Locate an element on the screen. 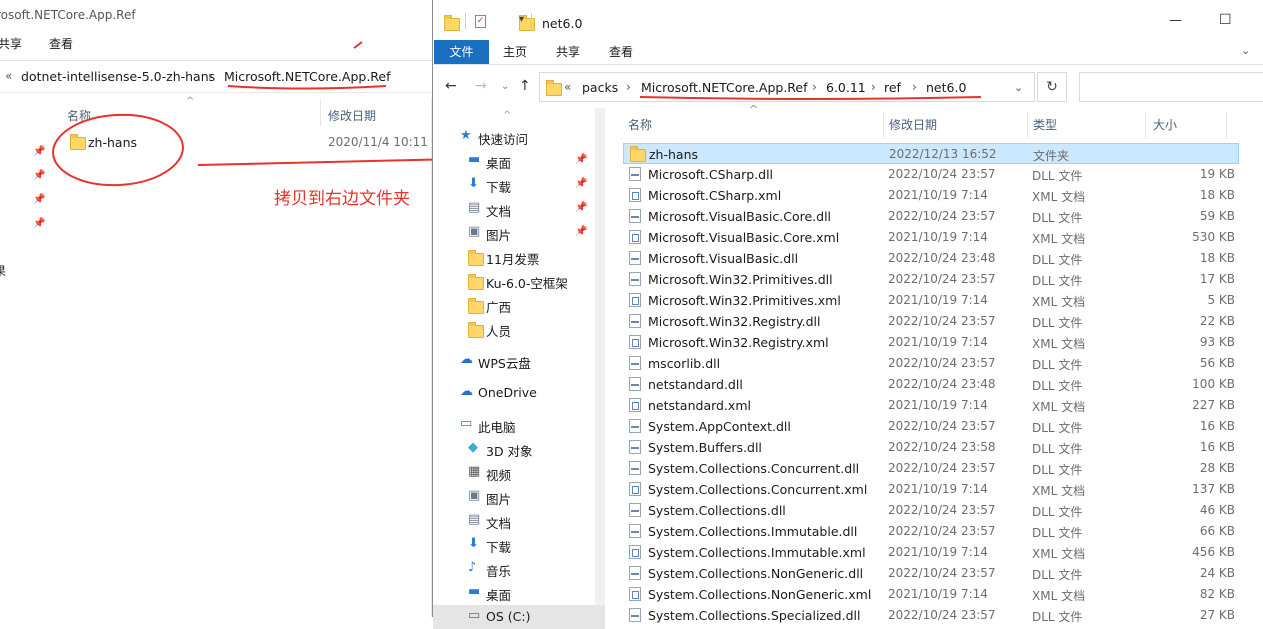 This screenshot has width=1263, height=629. recent-dropdown-icon: ⌄ is located at coordinates (505, 86).